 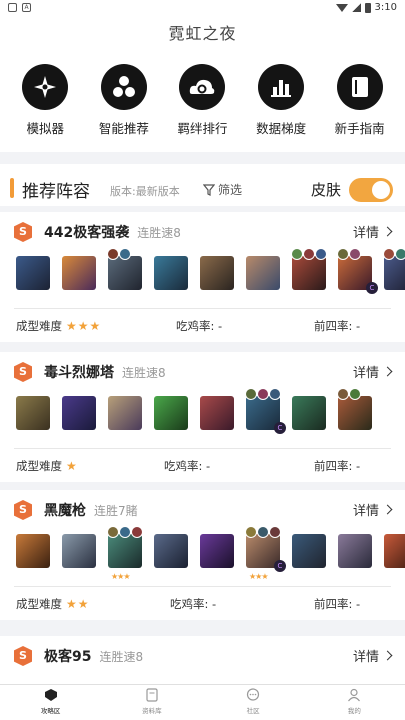 What do you see at coordinates (45, 87) in the screenshot?
I see `shuriken-icon` at bounding box center [45, 87].